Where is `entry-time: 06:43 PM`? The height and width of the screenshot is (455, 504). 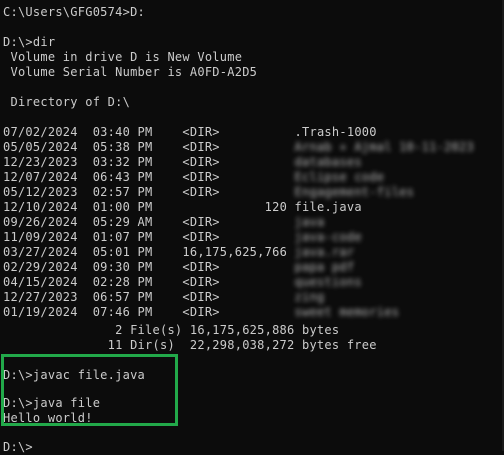
entry-time: 06:43 PM is located at coordinates (122, 177).